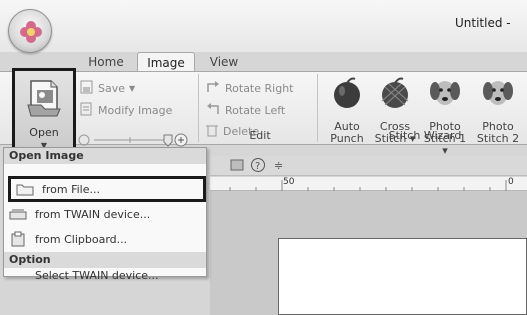 This screenshot has height=315, width=527. I want to click on rotate-left-button: Rotate Left, so click(245, 110).